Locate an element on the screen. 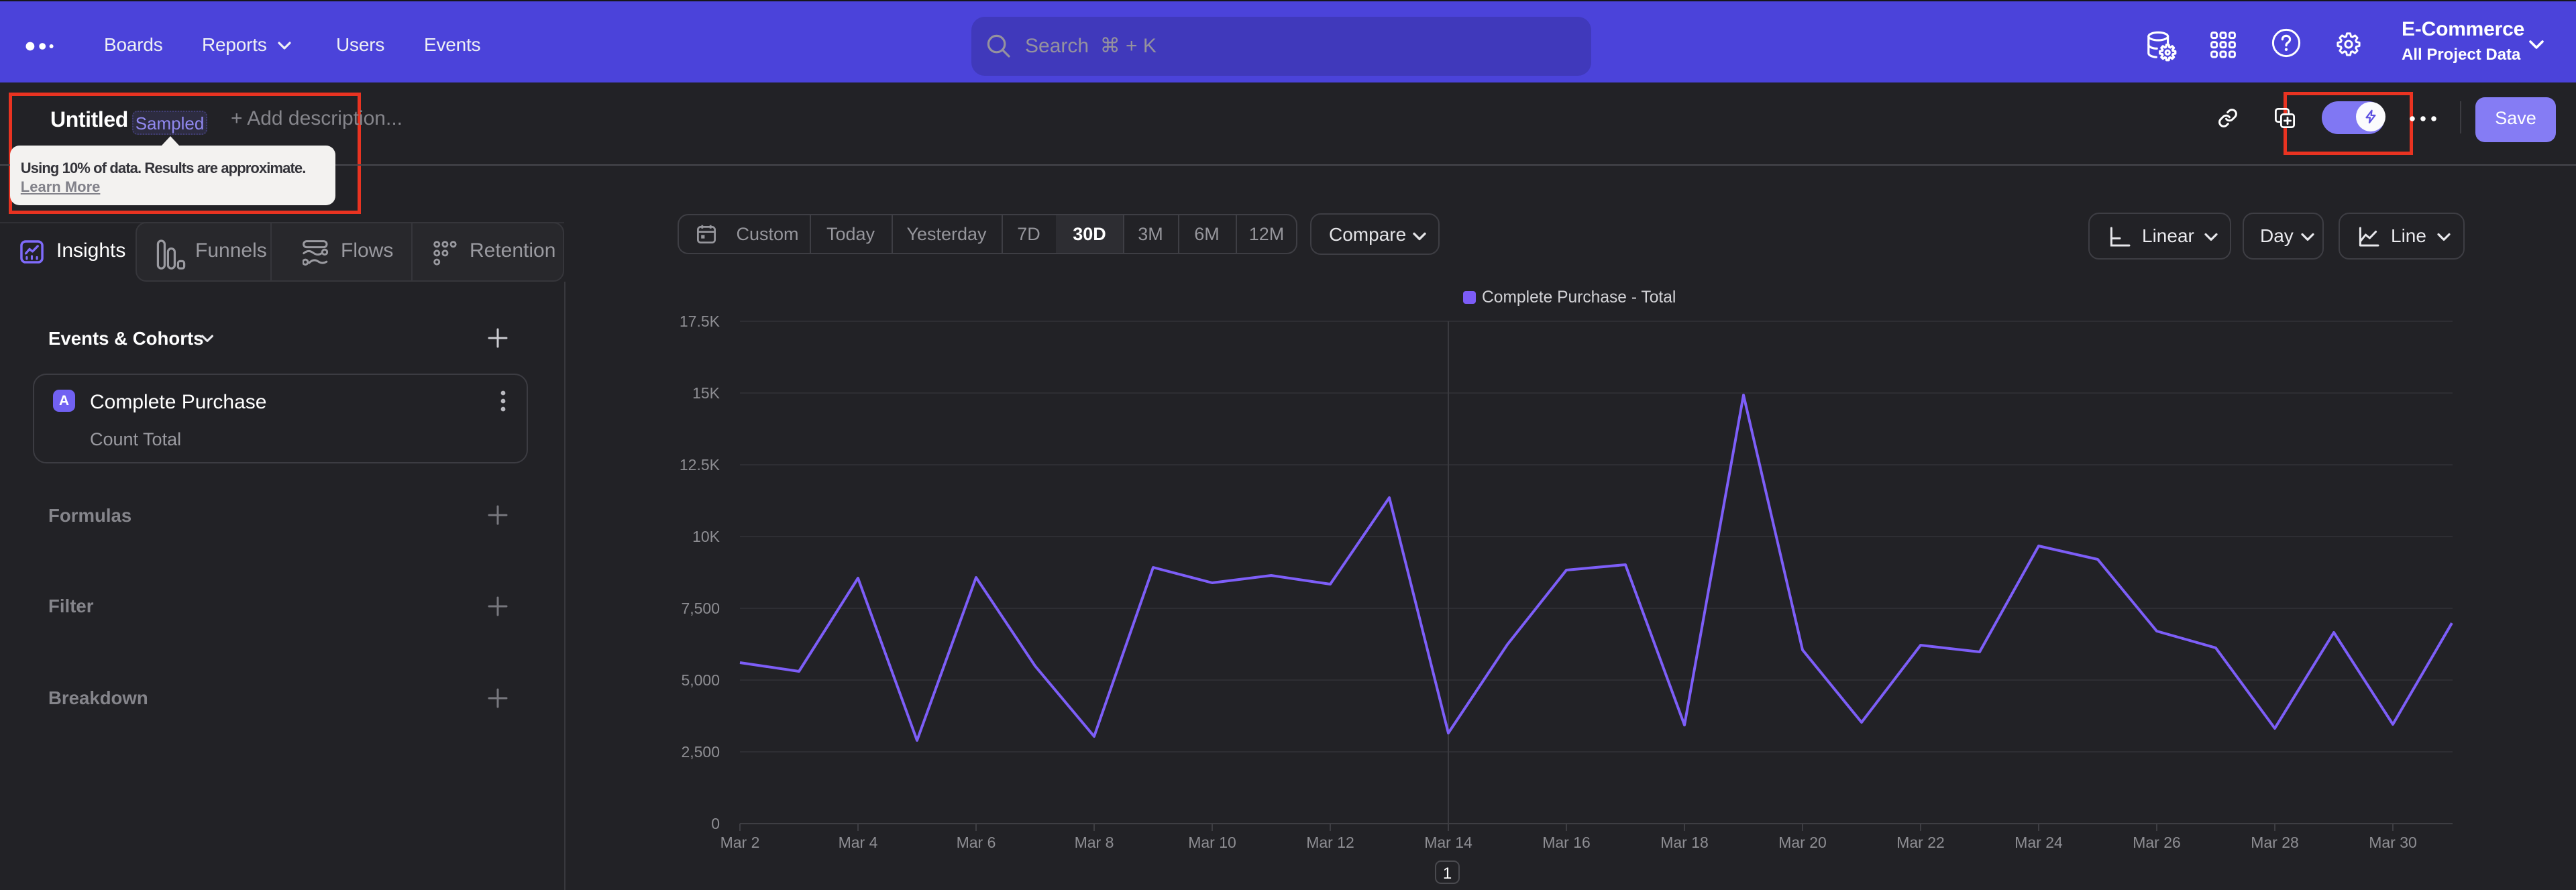 The image size is (2576, 890). svg-text: Mar 8 is located at coordinates (1094, 842).